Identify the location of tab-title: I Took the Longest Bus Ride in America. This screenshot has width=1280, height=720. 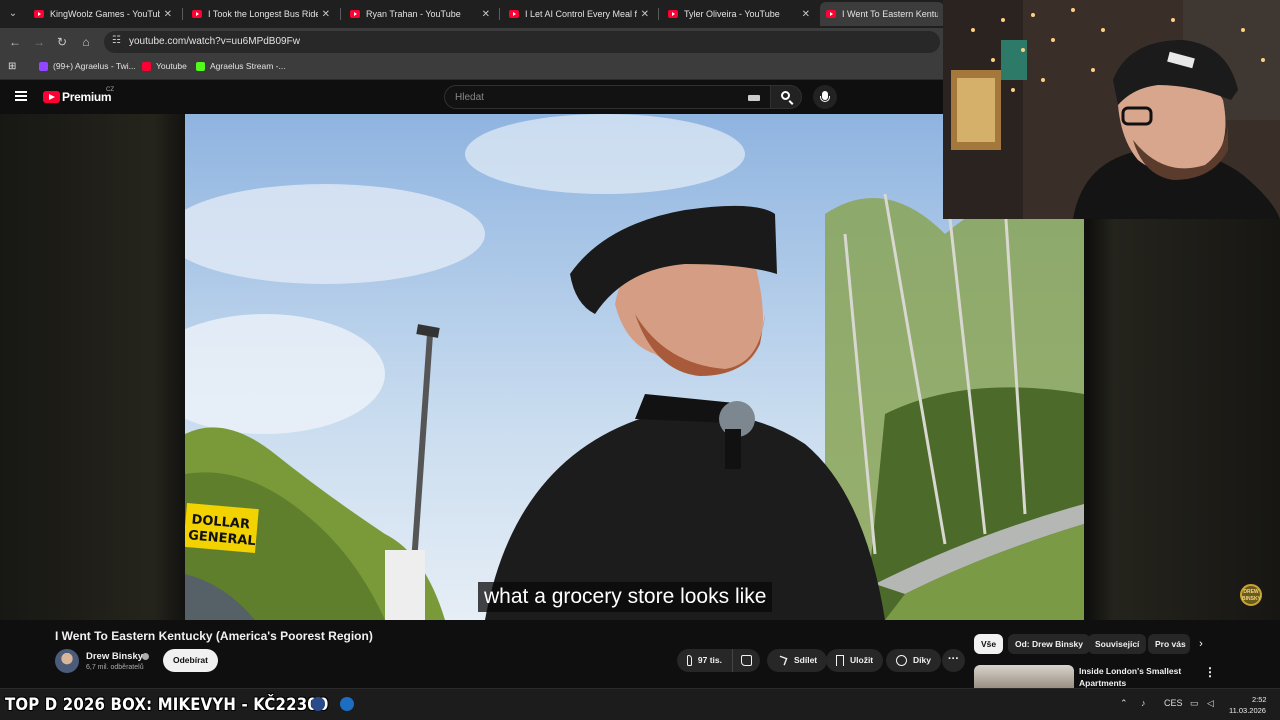
(263, 14).